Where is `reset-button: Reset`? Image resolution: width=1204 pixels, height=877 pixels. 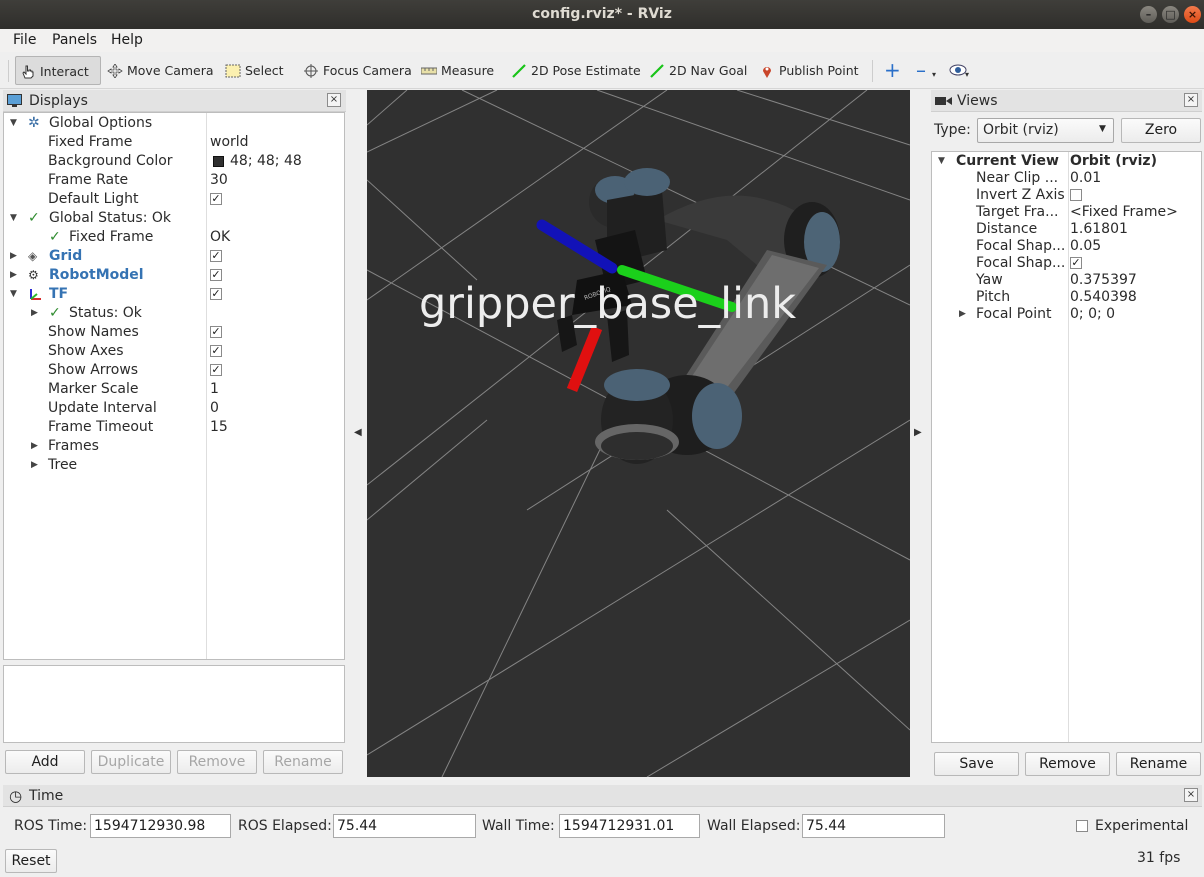 reset-button: Reset is located at coordinates (31, 861).